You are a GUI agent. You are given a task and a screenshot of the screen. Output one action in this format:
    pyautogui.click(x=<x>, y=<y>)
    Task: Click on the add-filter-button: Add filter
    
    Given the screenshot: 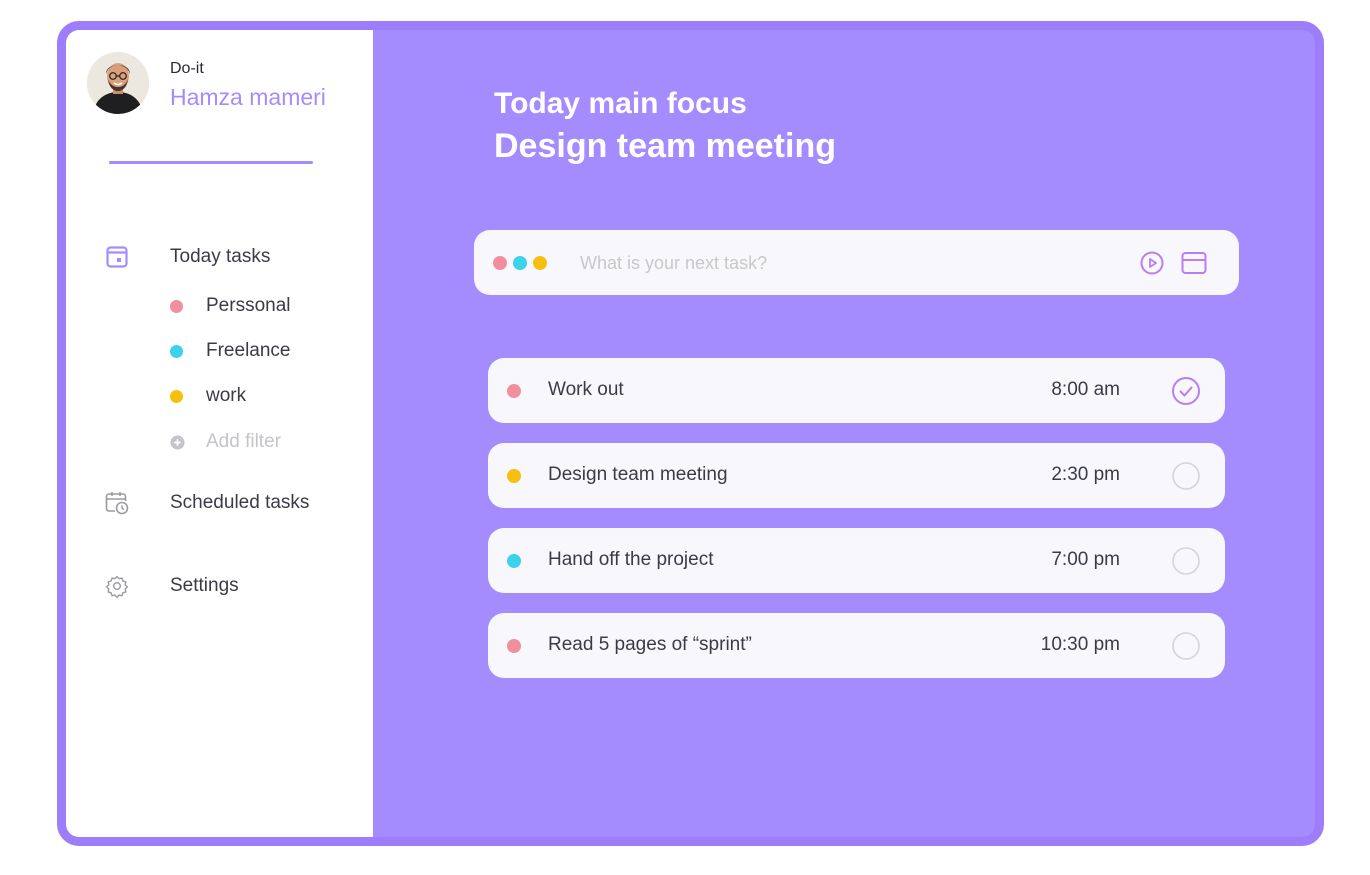 What is the action you would take?
    pyautogui.click(x=225, y=442)
    